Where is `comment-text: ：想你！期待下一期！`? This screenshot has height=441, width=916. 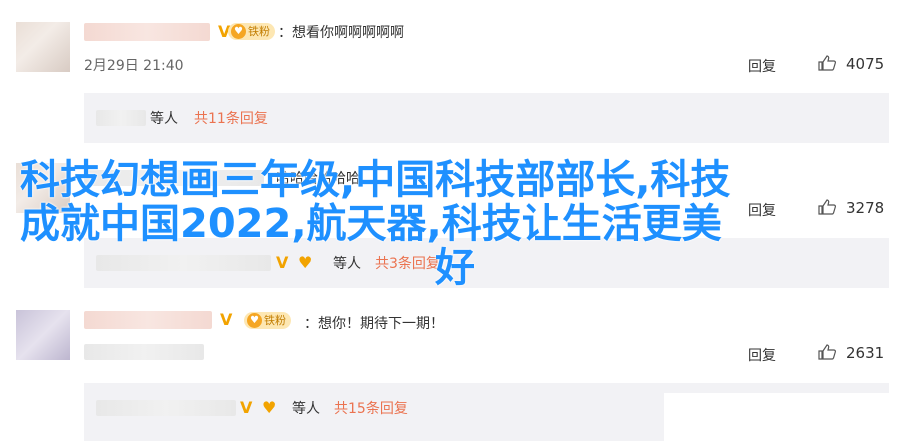 comment-text: ：想你！期待下一期！ is located at coordinates (374, 324).